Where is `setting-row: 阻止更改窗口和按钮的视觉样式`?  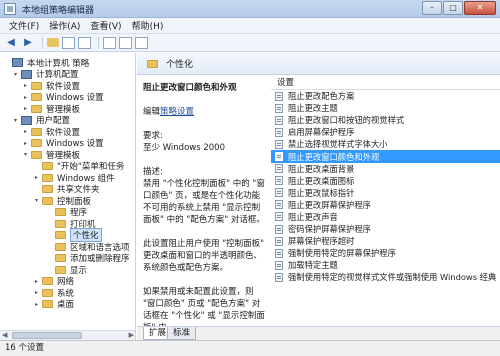
setting-row: 阻止更改窗口和按钮的视觉样式 is located at coordinates (385, 120).